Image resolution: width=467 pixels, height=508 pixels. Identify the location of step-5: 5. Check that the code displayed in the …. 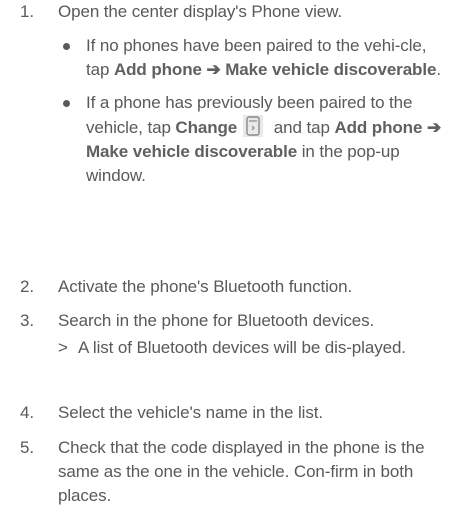
(224, 472).